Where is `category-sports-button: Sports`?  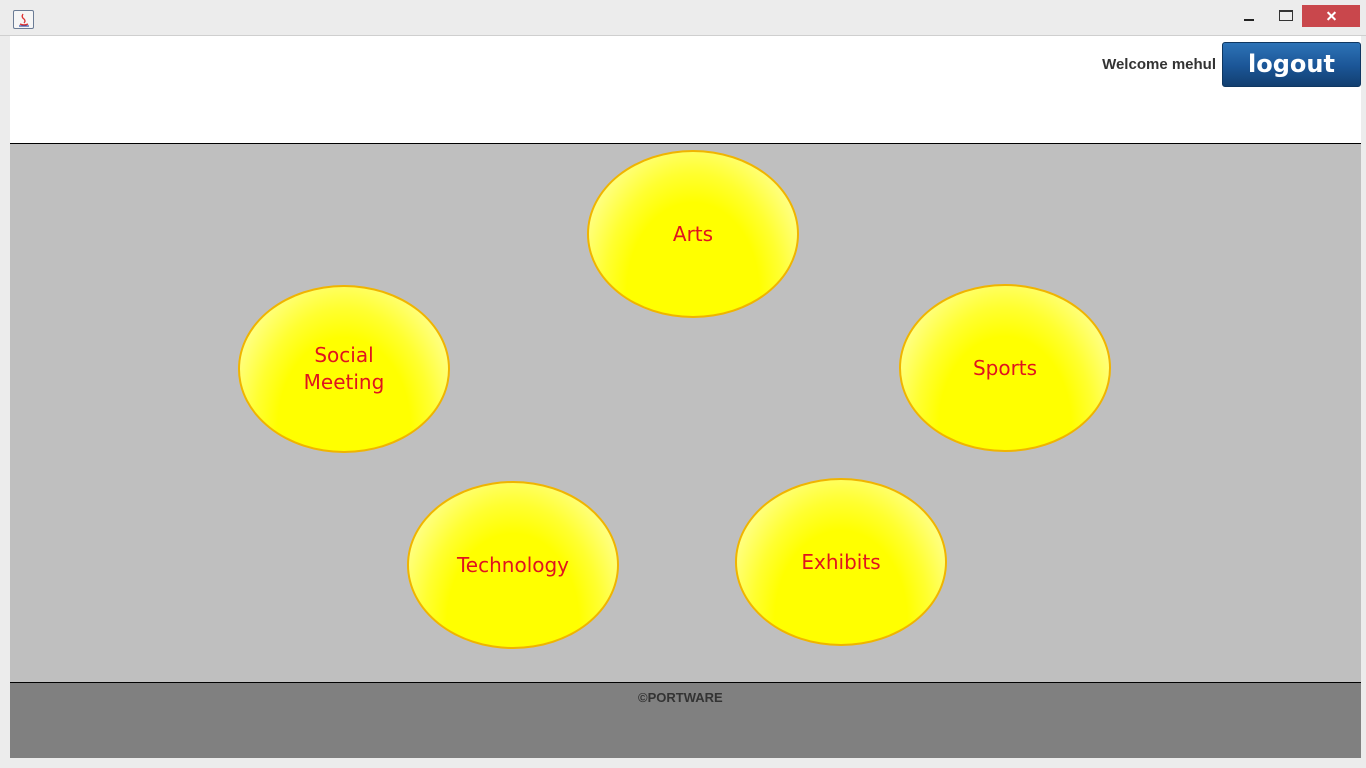
category-sports-button: Sports is located at coordinates (1005, 368).